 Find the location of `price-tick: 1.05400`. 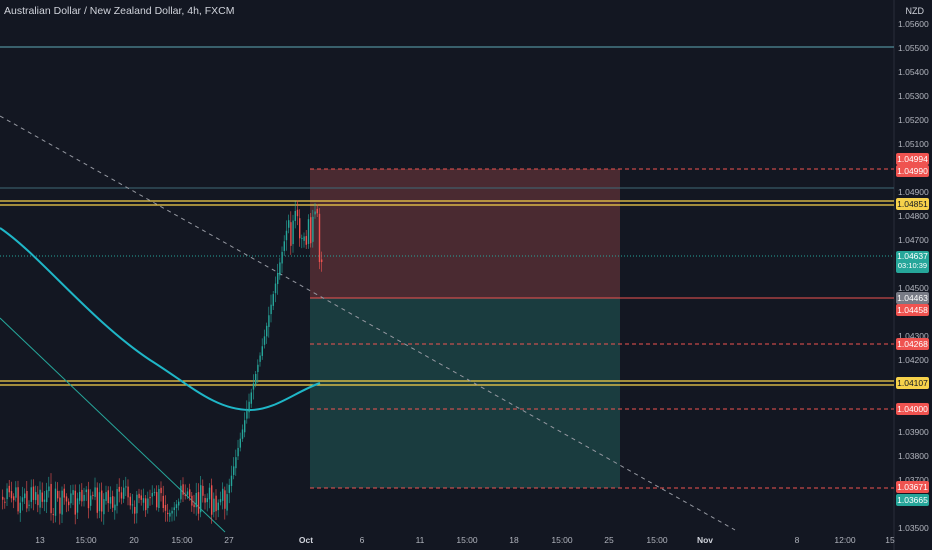

price-tick: 1.05400 is located at coordinates (913, 72).